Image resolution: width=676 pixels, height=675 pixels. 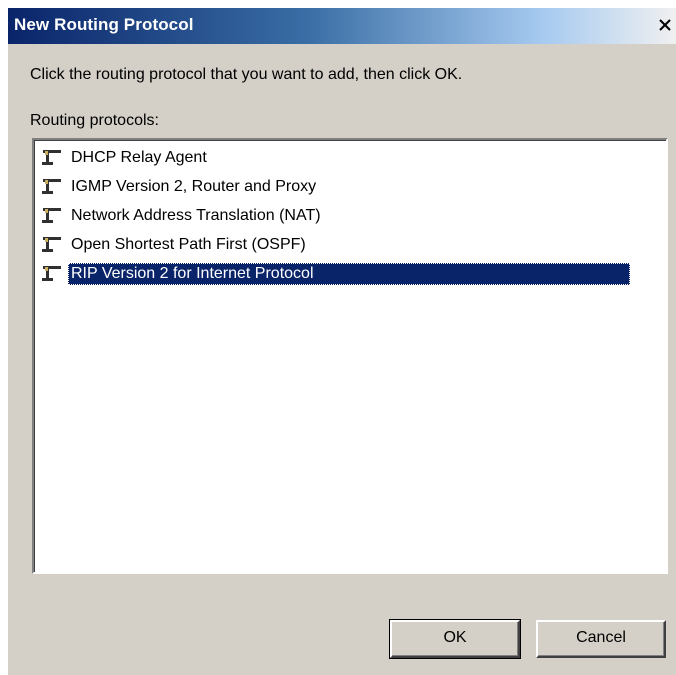 I want to click on protocol-item-ospf: Open Shortest Path First (OSPF), so click(x=173, y=245).